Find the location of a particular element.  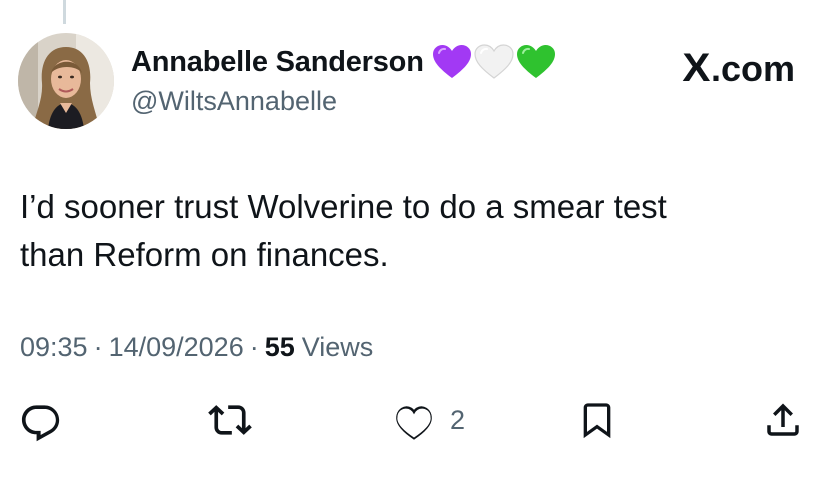

x-logo-icon: X is located at coordinates (696, 68).